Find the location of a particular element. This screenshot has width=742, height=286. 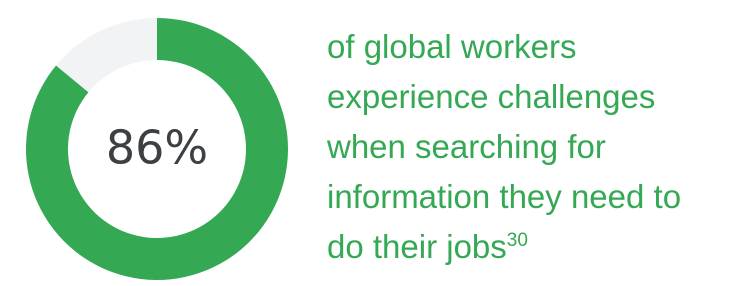

caption-line-last: do their jobs30 is located at coordinates (533, 247).